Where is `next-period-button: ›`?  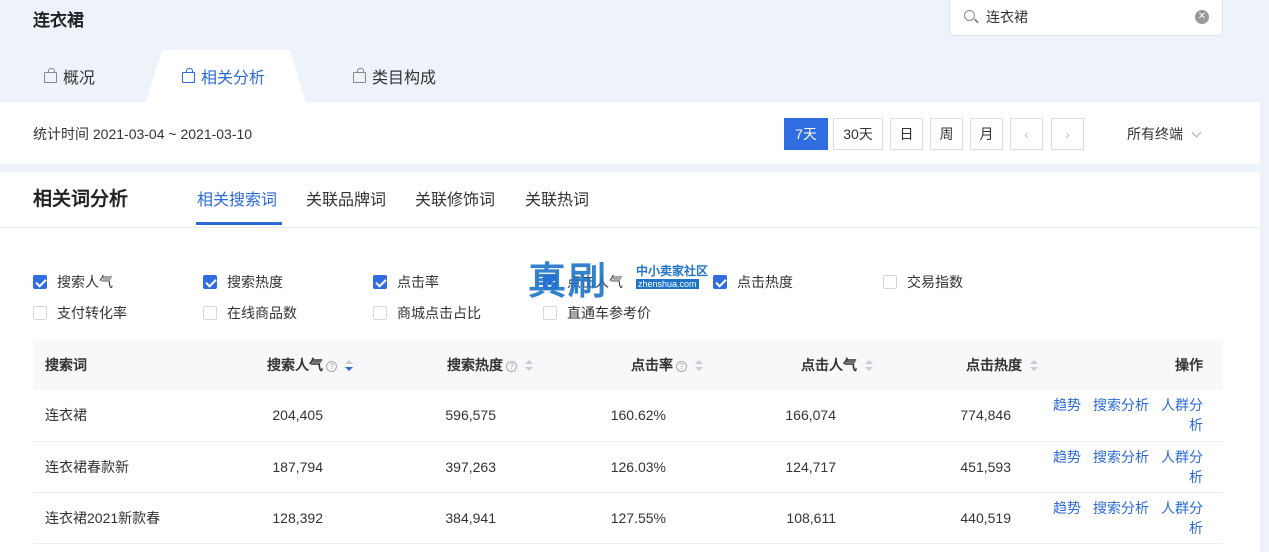 next-period-button: › is located at coordinates (1067, 134).